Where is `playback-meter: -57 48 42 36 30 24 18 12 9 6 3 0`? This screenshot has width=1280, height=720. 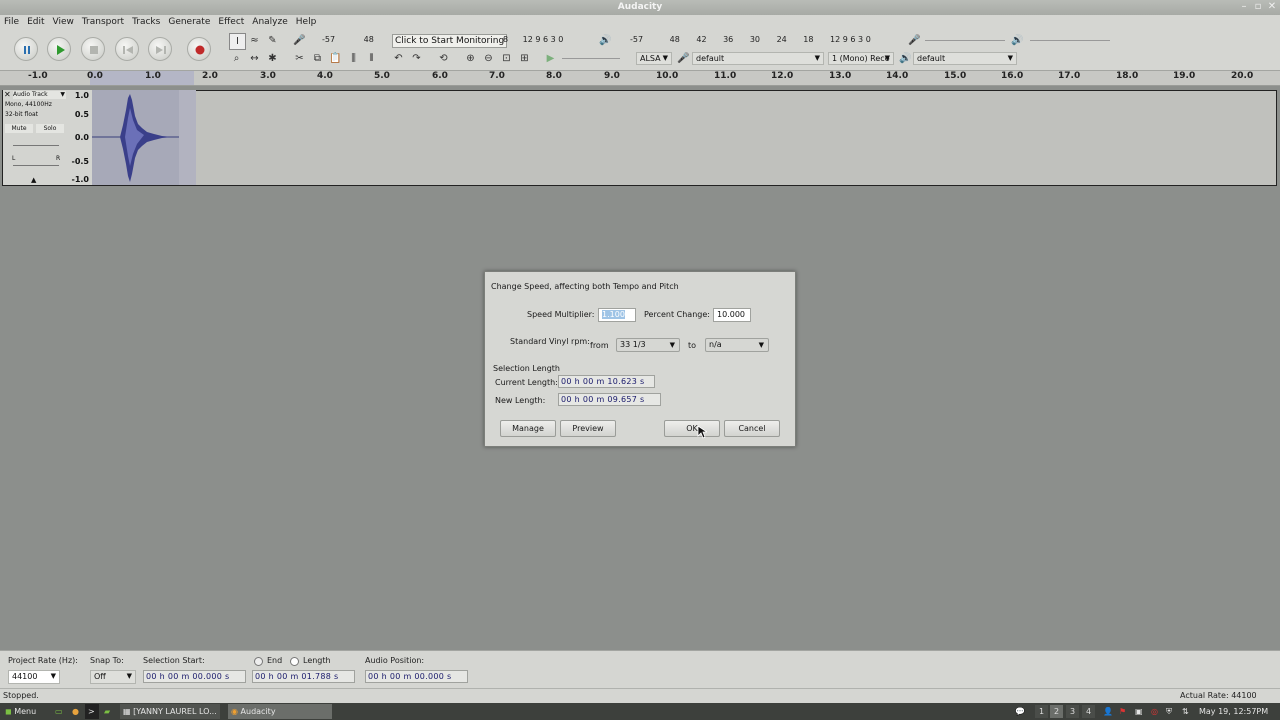 playback-meter: -57 48 42 36 30 24 18 12 9 6 3 0 is located at coordinates (750, 41).